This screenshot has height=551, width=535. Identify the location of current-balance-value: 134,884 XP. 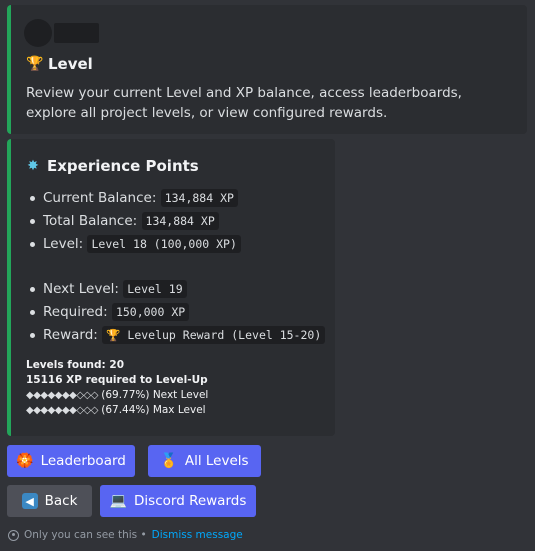
(199, 198).